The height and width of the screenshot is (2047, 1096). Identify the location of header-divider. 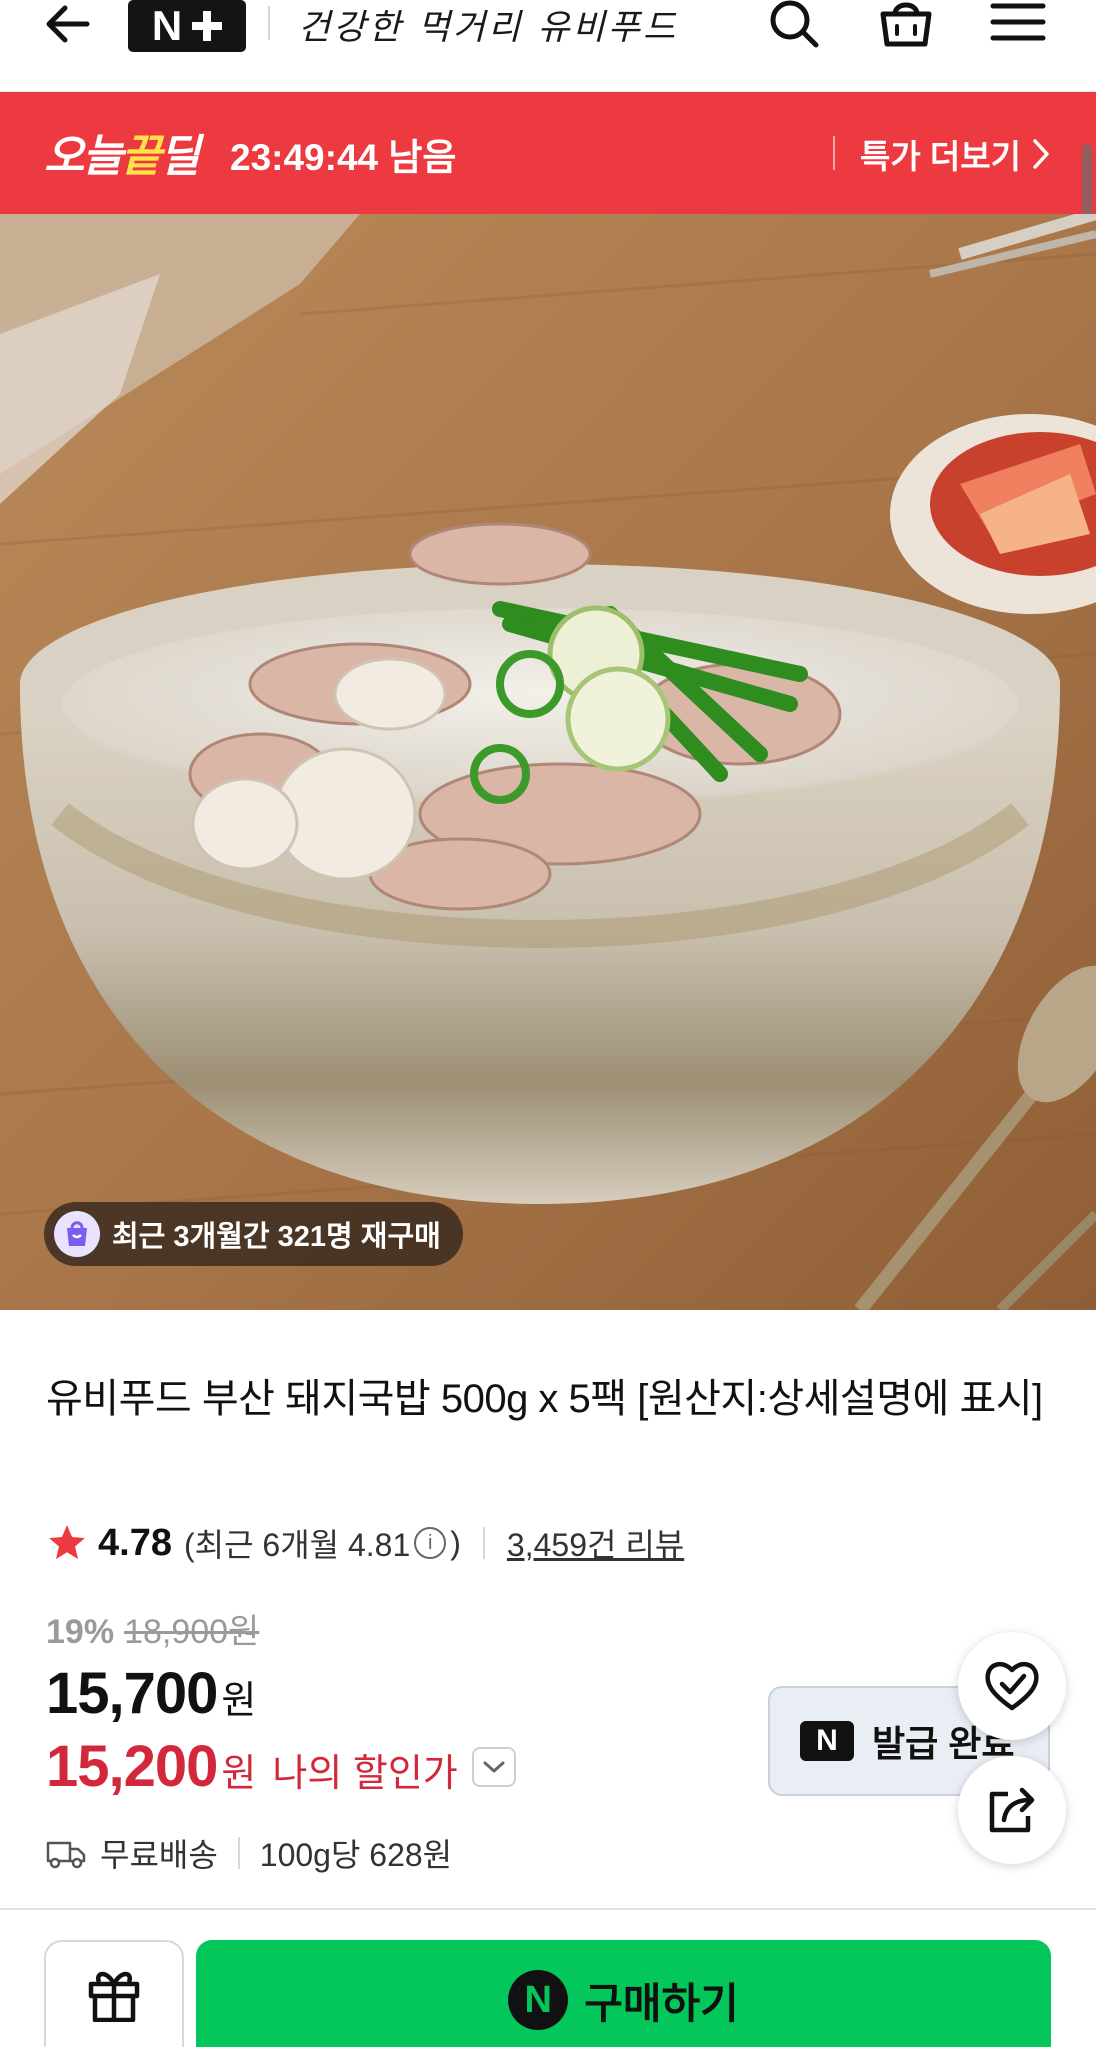
(269, 23).